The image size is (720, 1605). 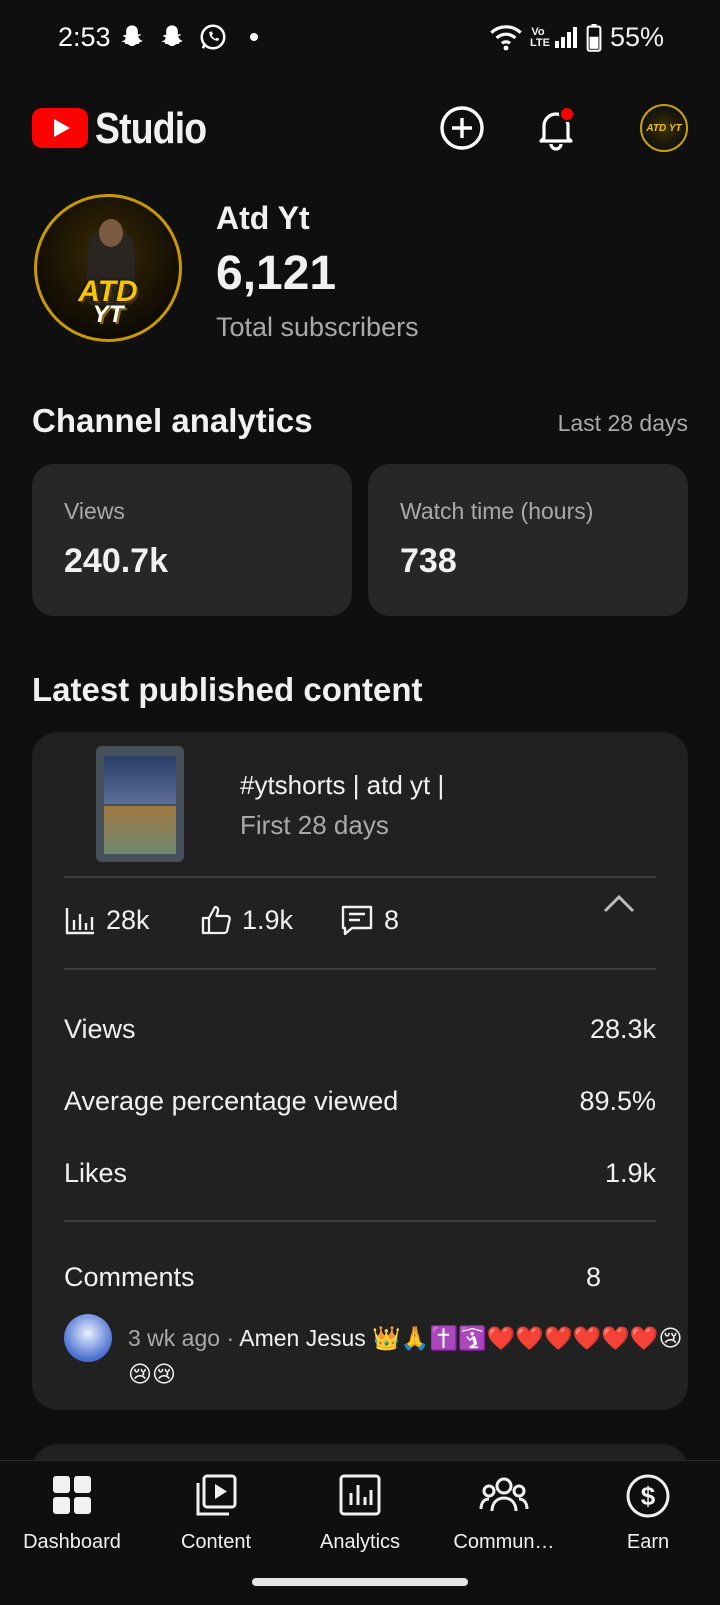 What do you see at coordinates (111, 233) in the screenshot?
I see `avatar-face` at bounding box center [111, 233].